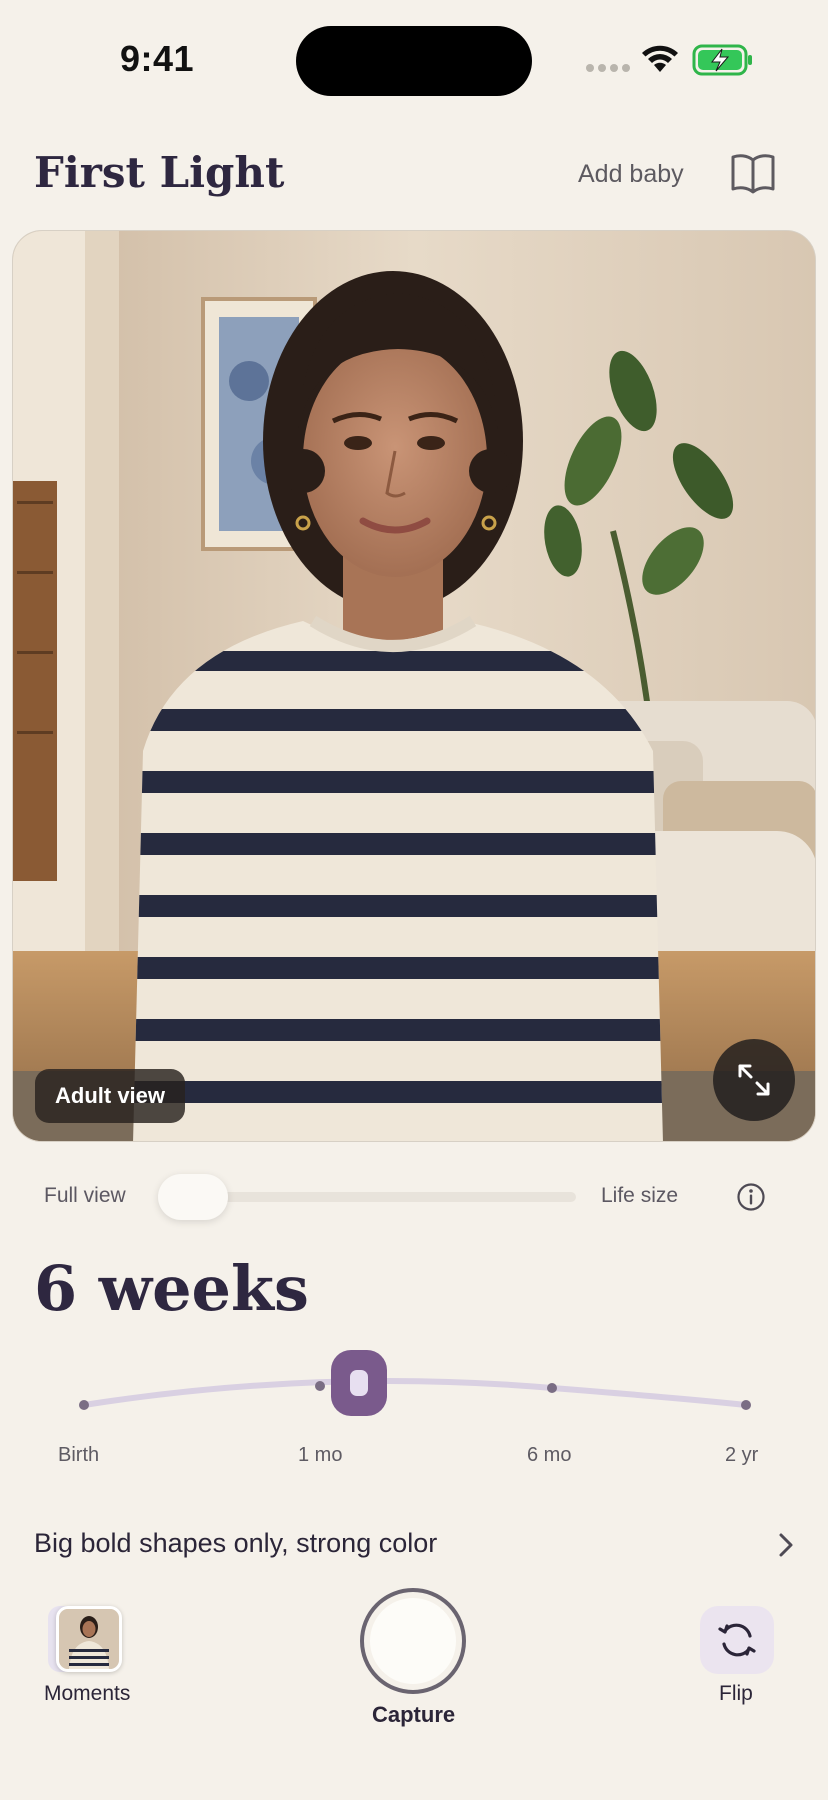  I want to click on timeline-stop-1mo, so click(320, 1386).